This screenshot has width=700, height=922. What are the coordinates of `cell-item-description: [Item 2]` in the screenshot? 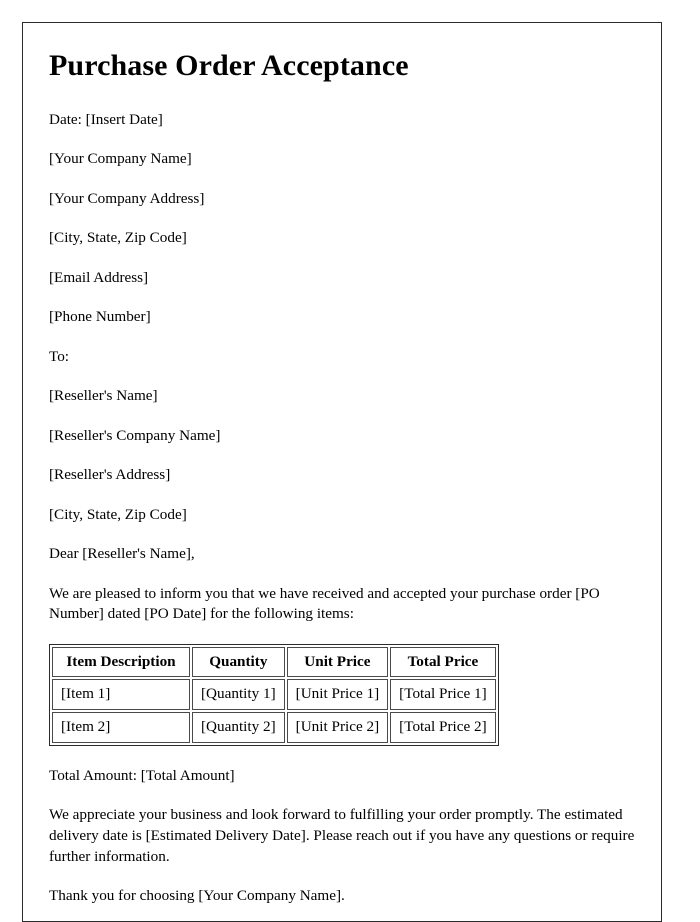 It's located at (121, 727).